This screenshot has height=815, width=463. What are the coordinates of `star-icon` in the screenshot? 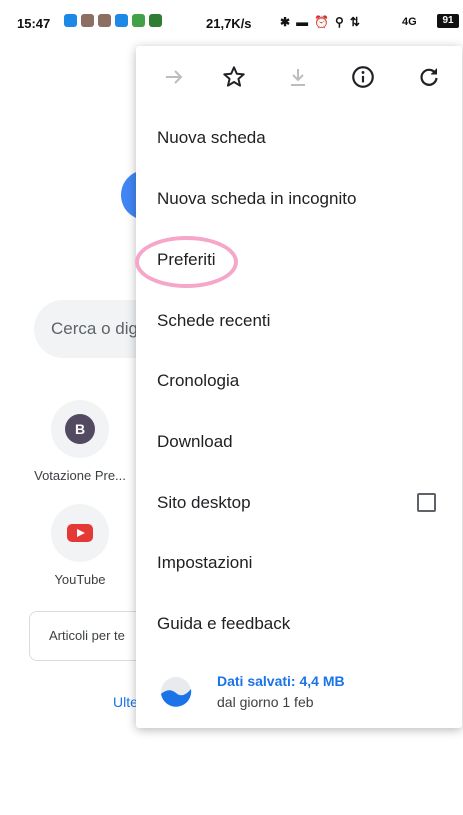 It's located at (234, 77).